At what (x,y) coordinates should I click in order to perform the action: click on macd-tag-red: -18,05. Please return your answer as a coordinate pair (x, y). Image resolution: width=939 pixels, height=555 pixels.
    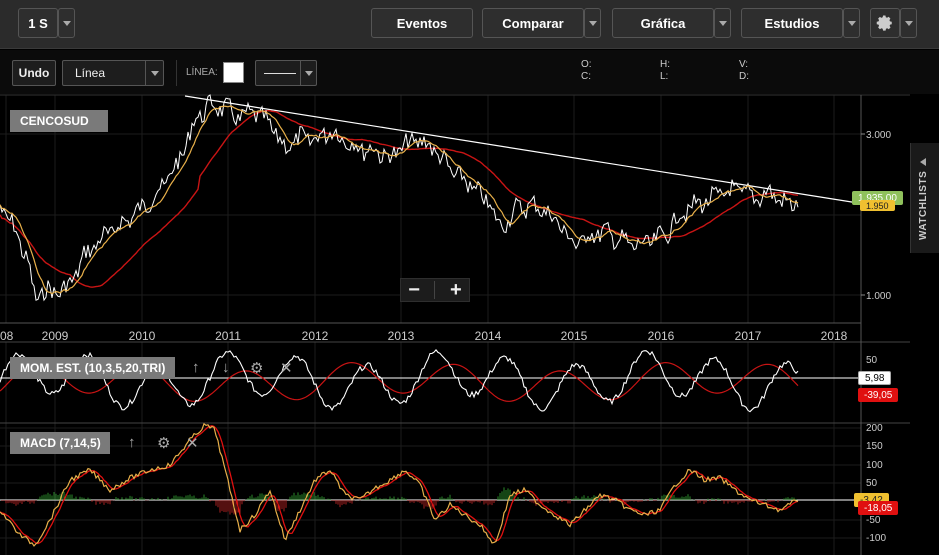
    Looking at the image, I should click on (878, 508).